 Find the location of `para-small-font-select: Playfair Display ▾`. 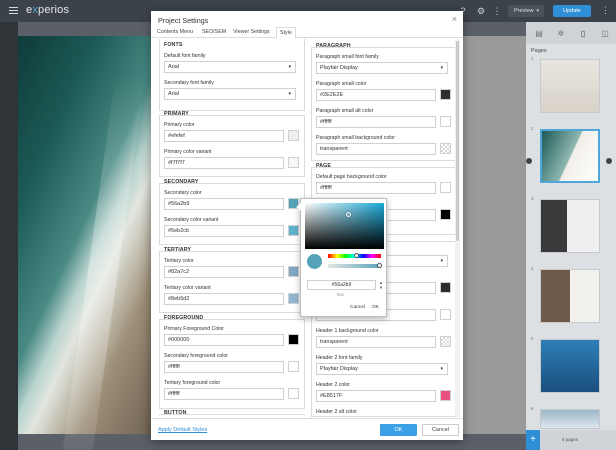

para-small-font-select: Playfair Display ▾ is located at coordinates (382, 68).